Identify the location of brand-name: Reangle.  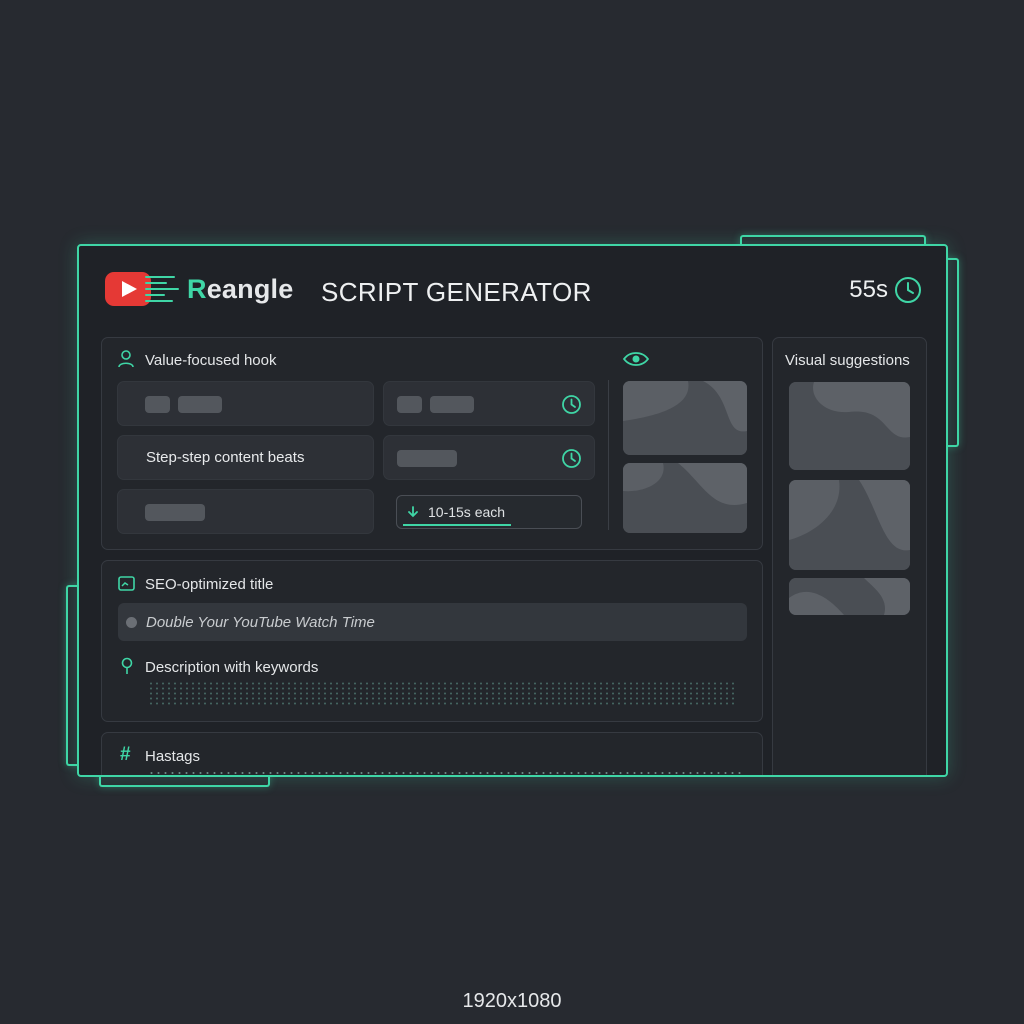
(240, 289).